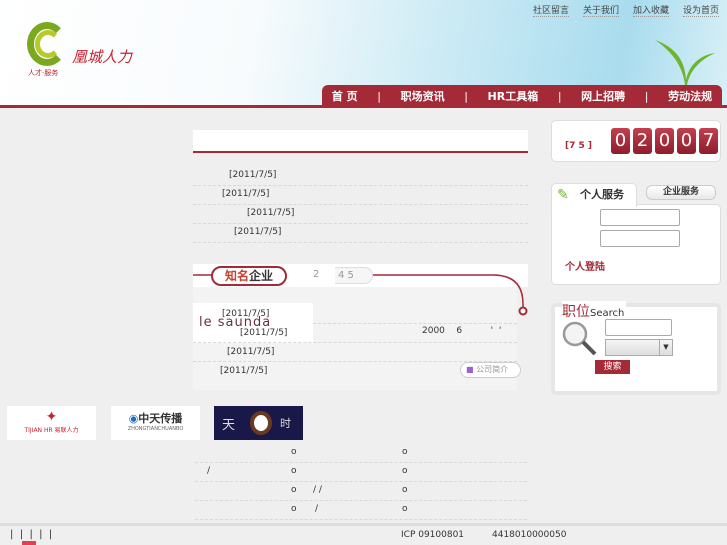  What do you see at coordinates (249, 276) in the screenshot?
I see `companies-title: 知名企业` at bounding box center [249, 276].